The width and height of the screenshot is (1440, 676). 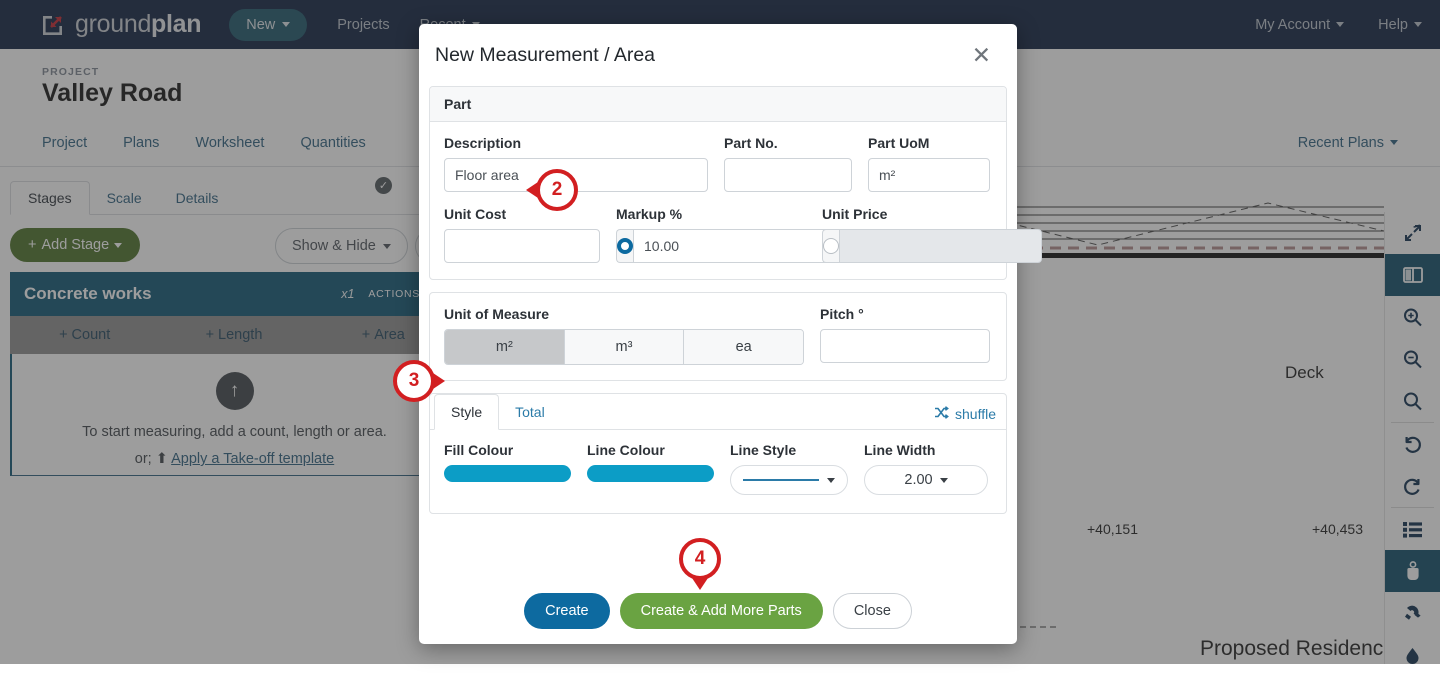 I want to click on line-width-group: Line Width 2.00, so click(x=926, y=468).